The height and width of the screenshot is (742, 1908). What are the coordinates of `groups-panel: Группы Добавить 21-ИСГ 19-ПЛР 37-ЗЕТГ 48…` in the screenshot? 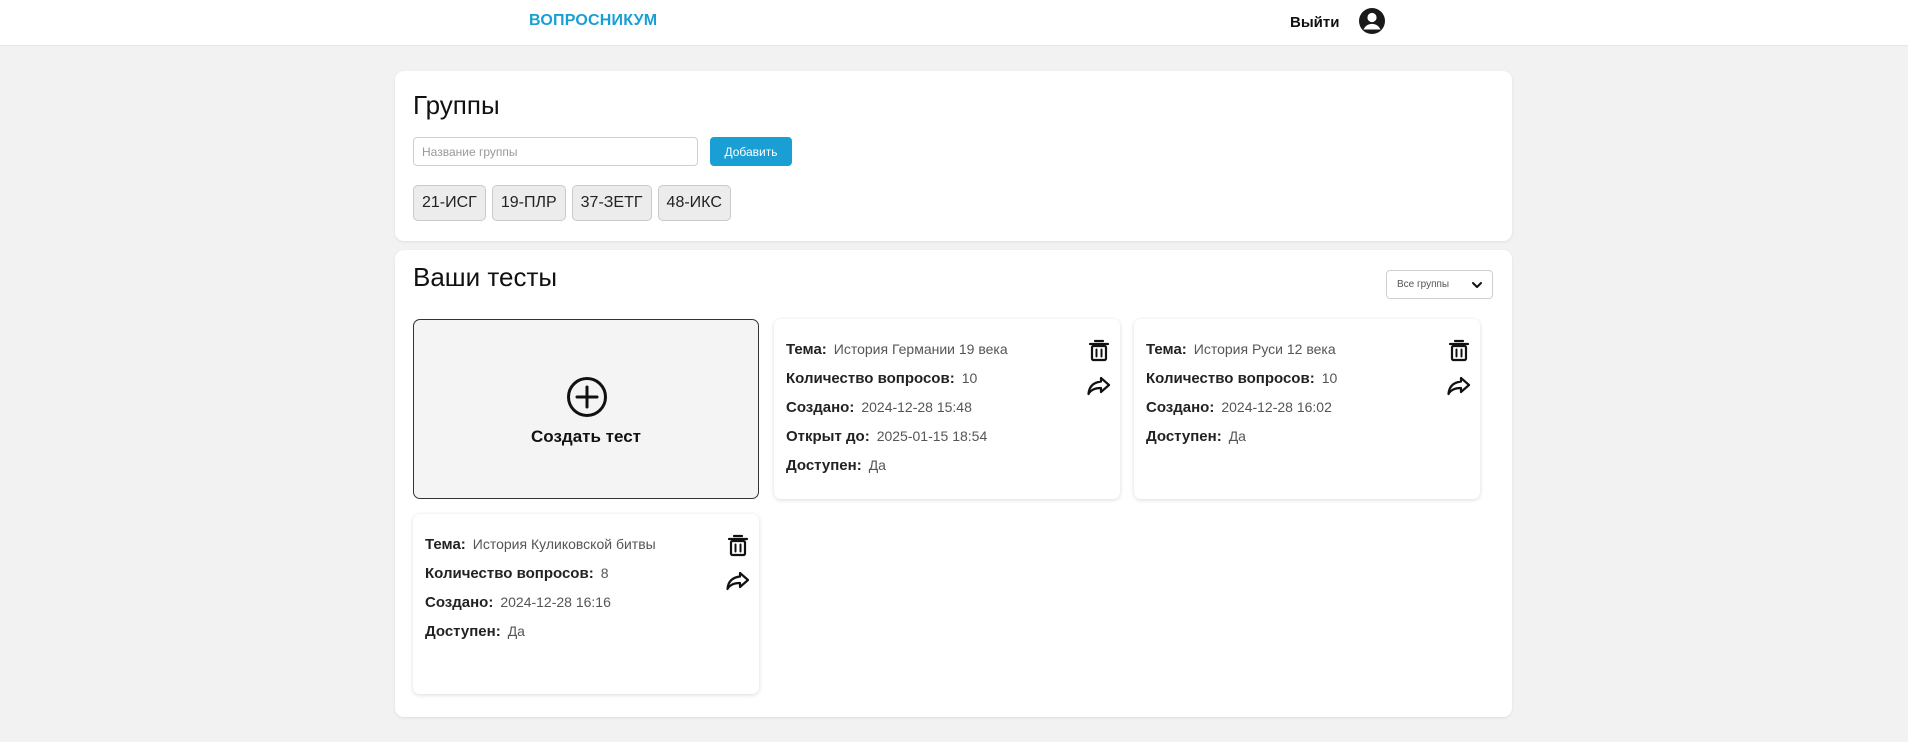 It's located at (953, 156).